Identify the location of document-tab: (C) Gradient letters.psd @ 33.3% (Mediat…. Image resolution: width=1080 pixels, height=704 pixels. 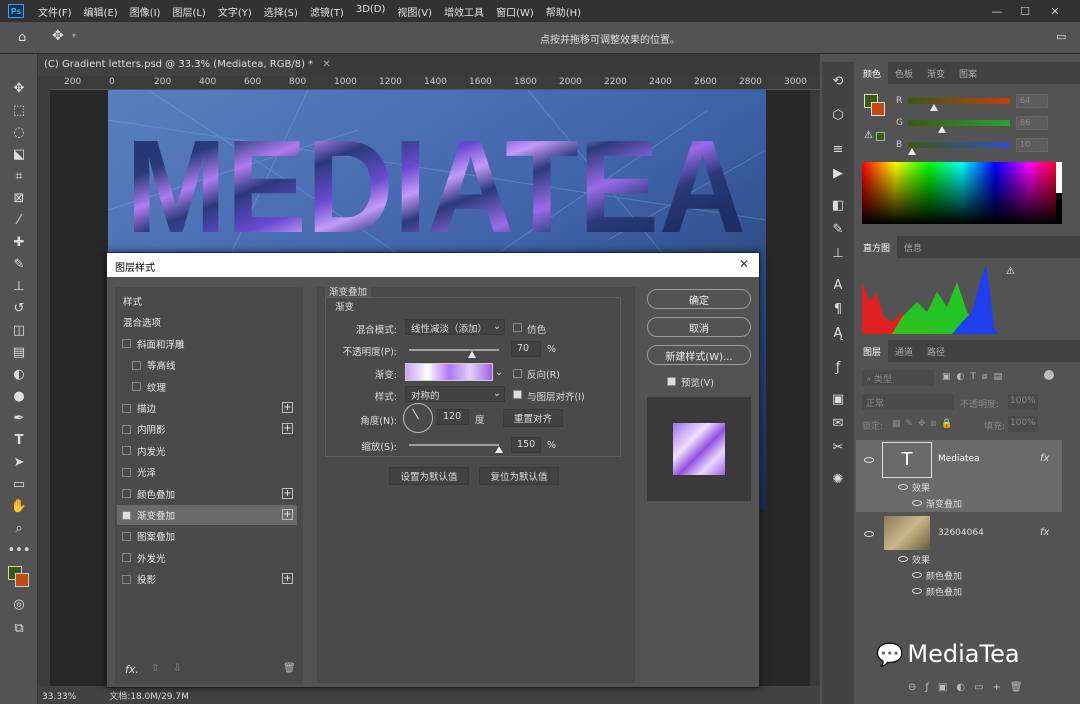
(184, 65).